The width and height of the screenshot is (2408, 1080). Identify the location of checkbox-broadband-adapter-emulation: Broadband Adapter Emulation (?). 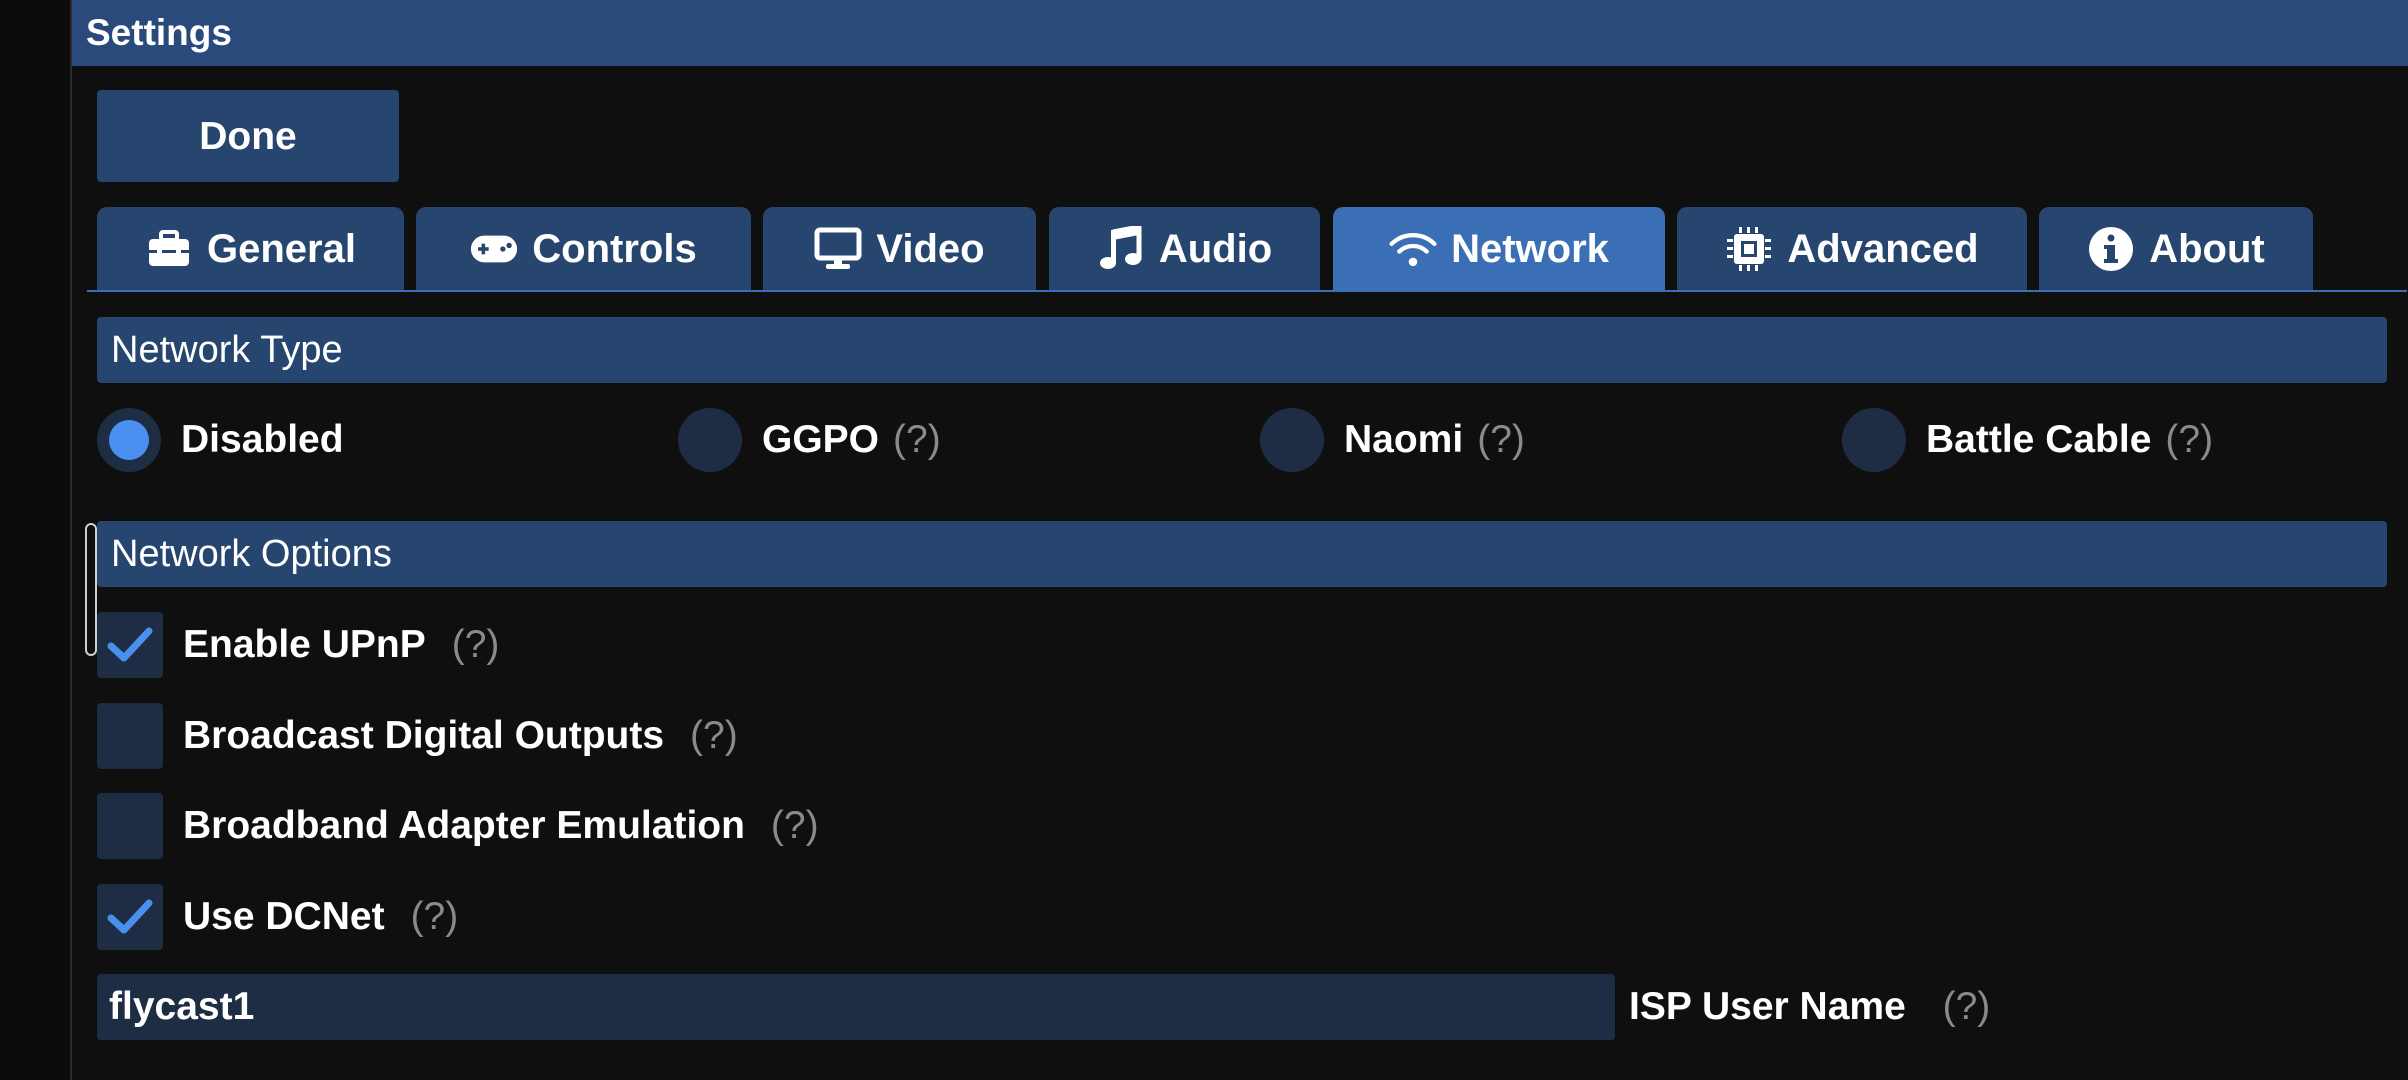
(458, 826).